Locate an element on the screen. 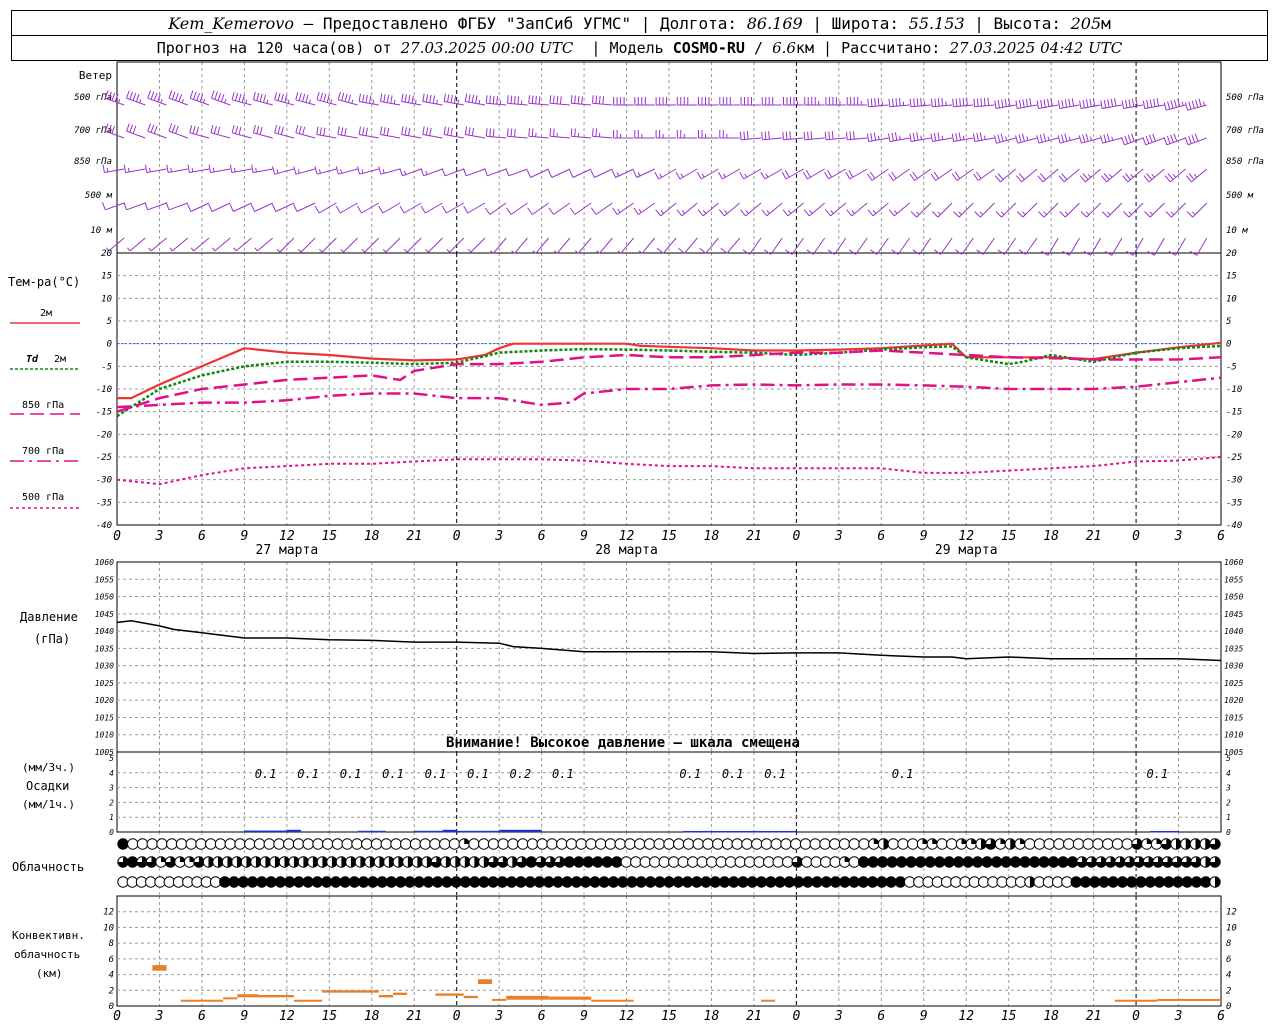 The image size is (1280, 1024). x-tick-label-bottom: 9 is located at coordinates (244, 1016).